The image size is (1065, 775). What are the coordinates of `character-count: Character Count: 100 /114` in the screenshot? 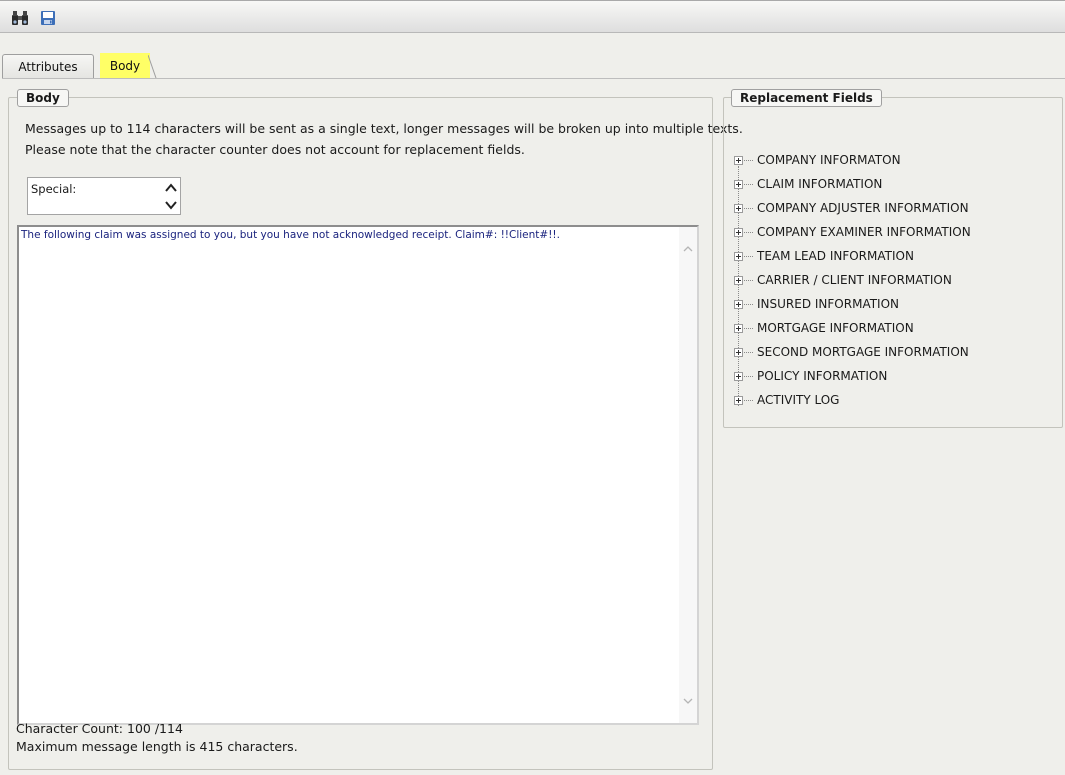 It's located at (99, 728).